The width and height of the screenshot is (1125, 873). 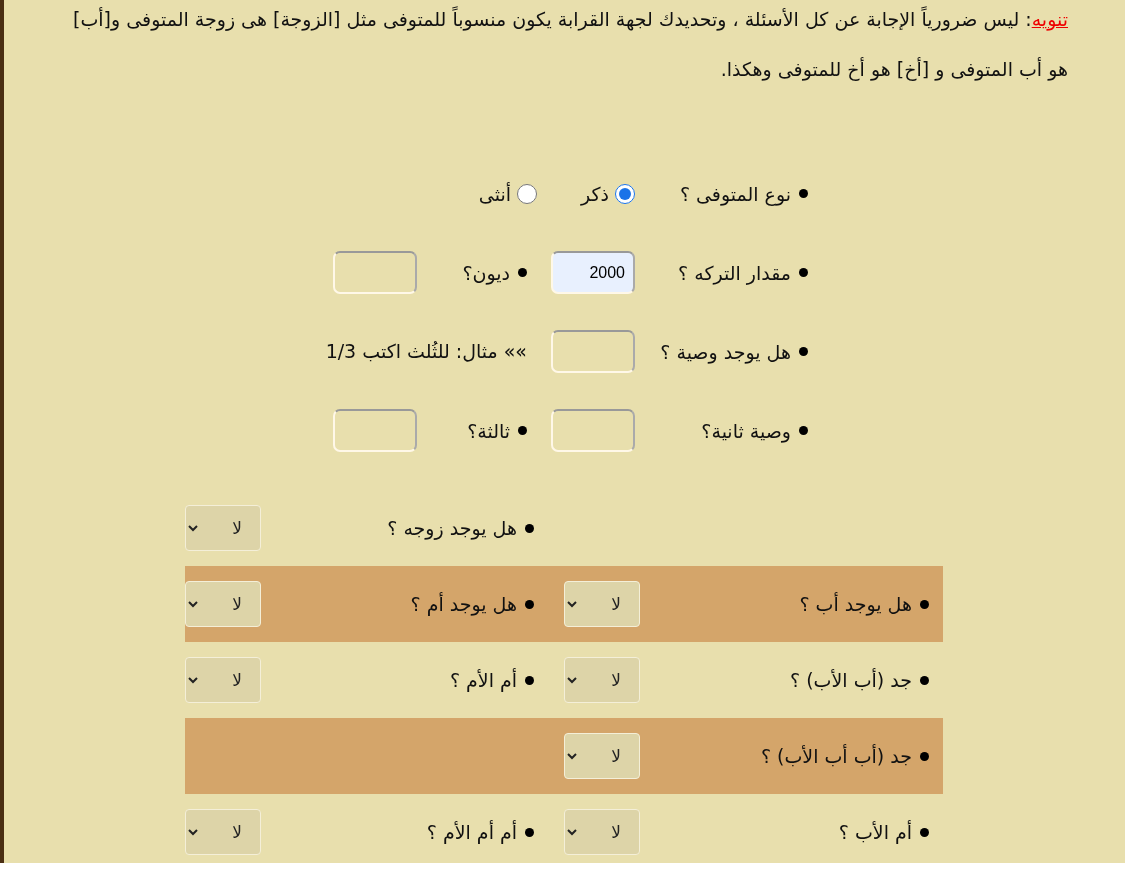 What do you see at coordinates (746, 430) in the screenshot?
I see `question-label: وصية ثانية؟` at bounding box center [746, 430].